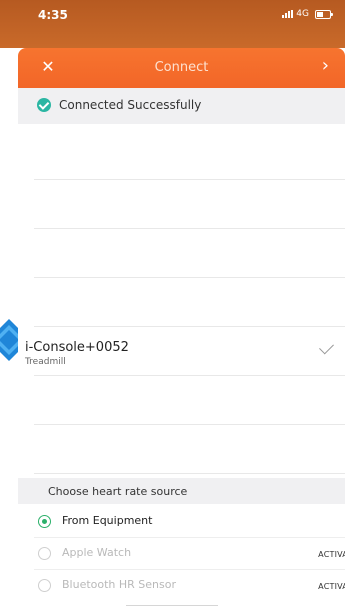 This screenshot has width=345, height=616. I want to click on home-indicator, so click(172, 607).